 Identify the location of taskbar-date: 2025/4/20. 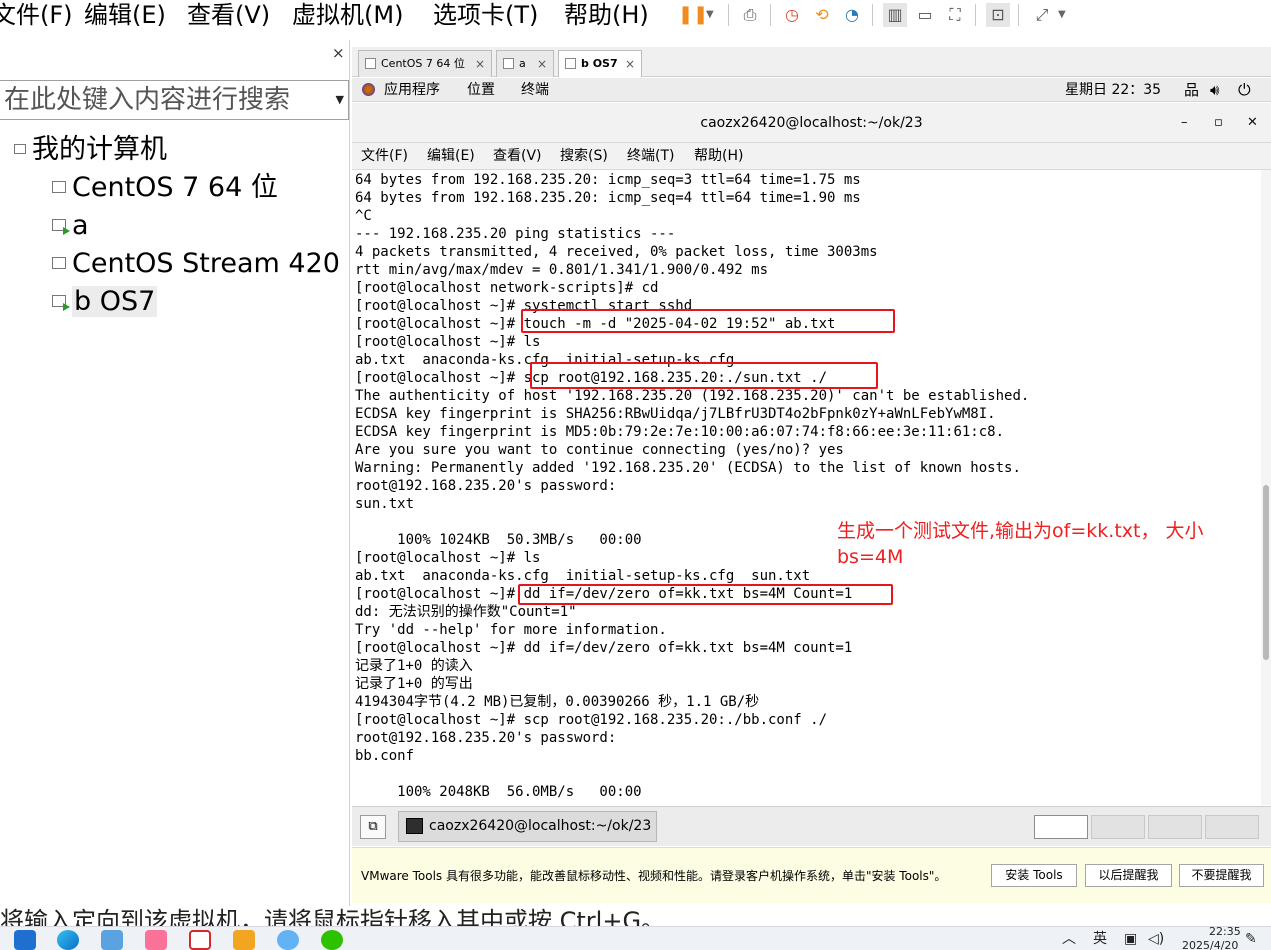
(1210, 944).